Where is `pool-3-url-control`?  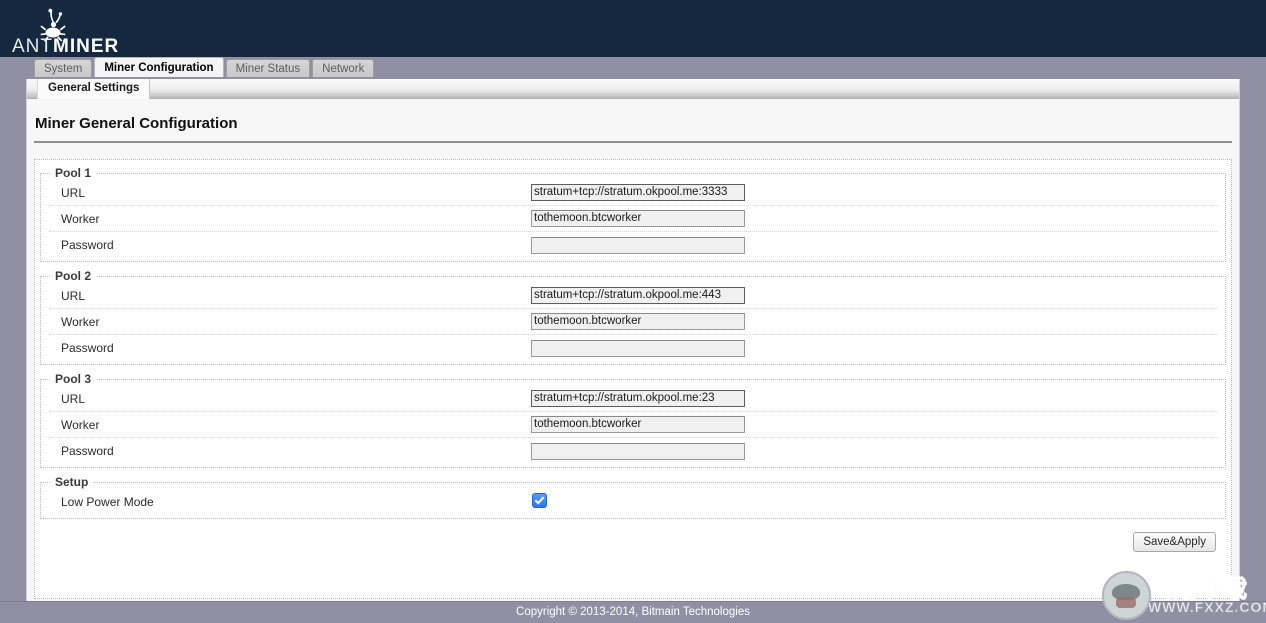
pool-3-url-control is located at coordinates (638, 398).